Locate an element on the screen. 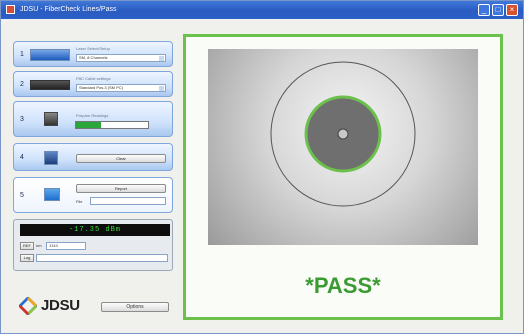 Image resolution: width=524 pixels, height=334 pixels. title-bar: JDSU - FiberCheck Lines/Pass _ □ × is located at coordinates (262, 10).